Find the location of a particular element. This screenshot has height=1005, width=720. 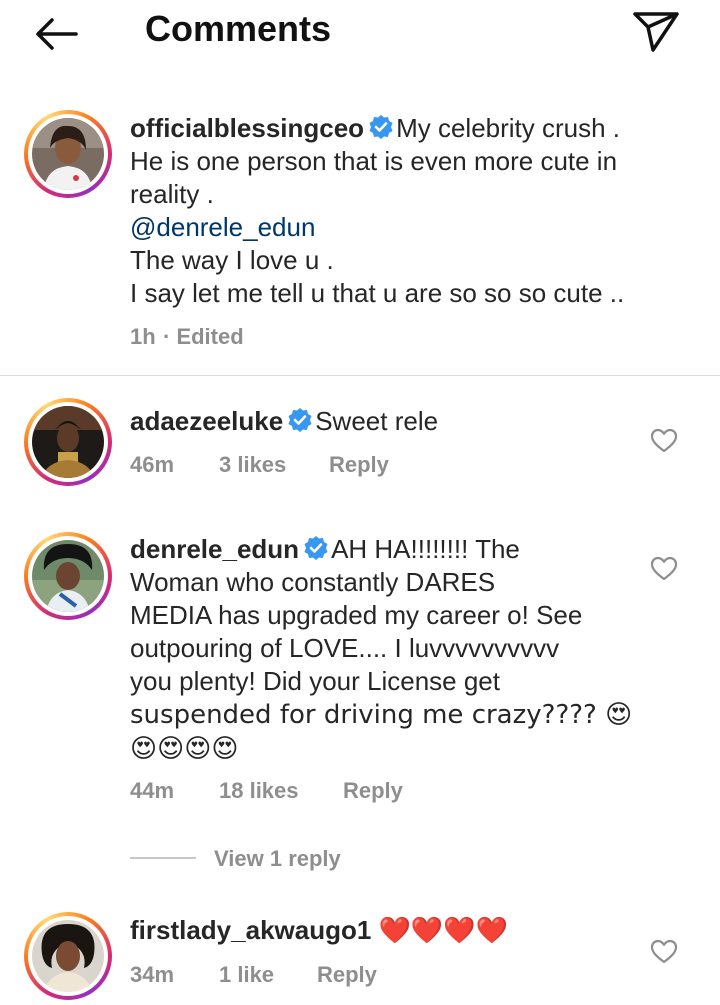

comment-line: outpouring of LOVE.... I luvvvvvvvvvv is located at coordinates (345, 648).